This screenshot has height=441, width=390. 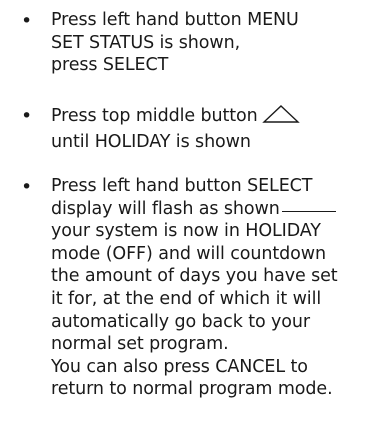 What do you see at coordinates (146, 42) in the screenshot?
I see `step-1-line-2: SET STATUS is shown,` at bounding box center [146, 42].